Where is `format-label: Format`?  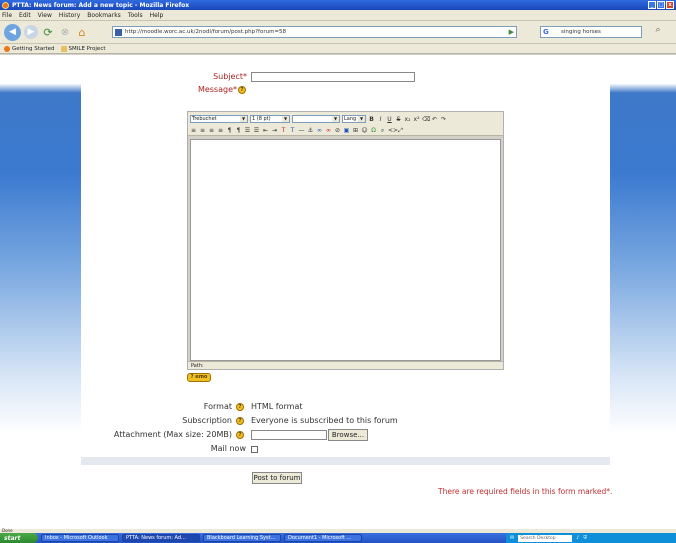 format-label: Format is located at coordinates (217, 406).